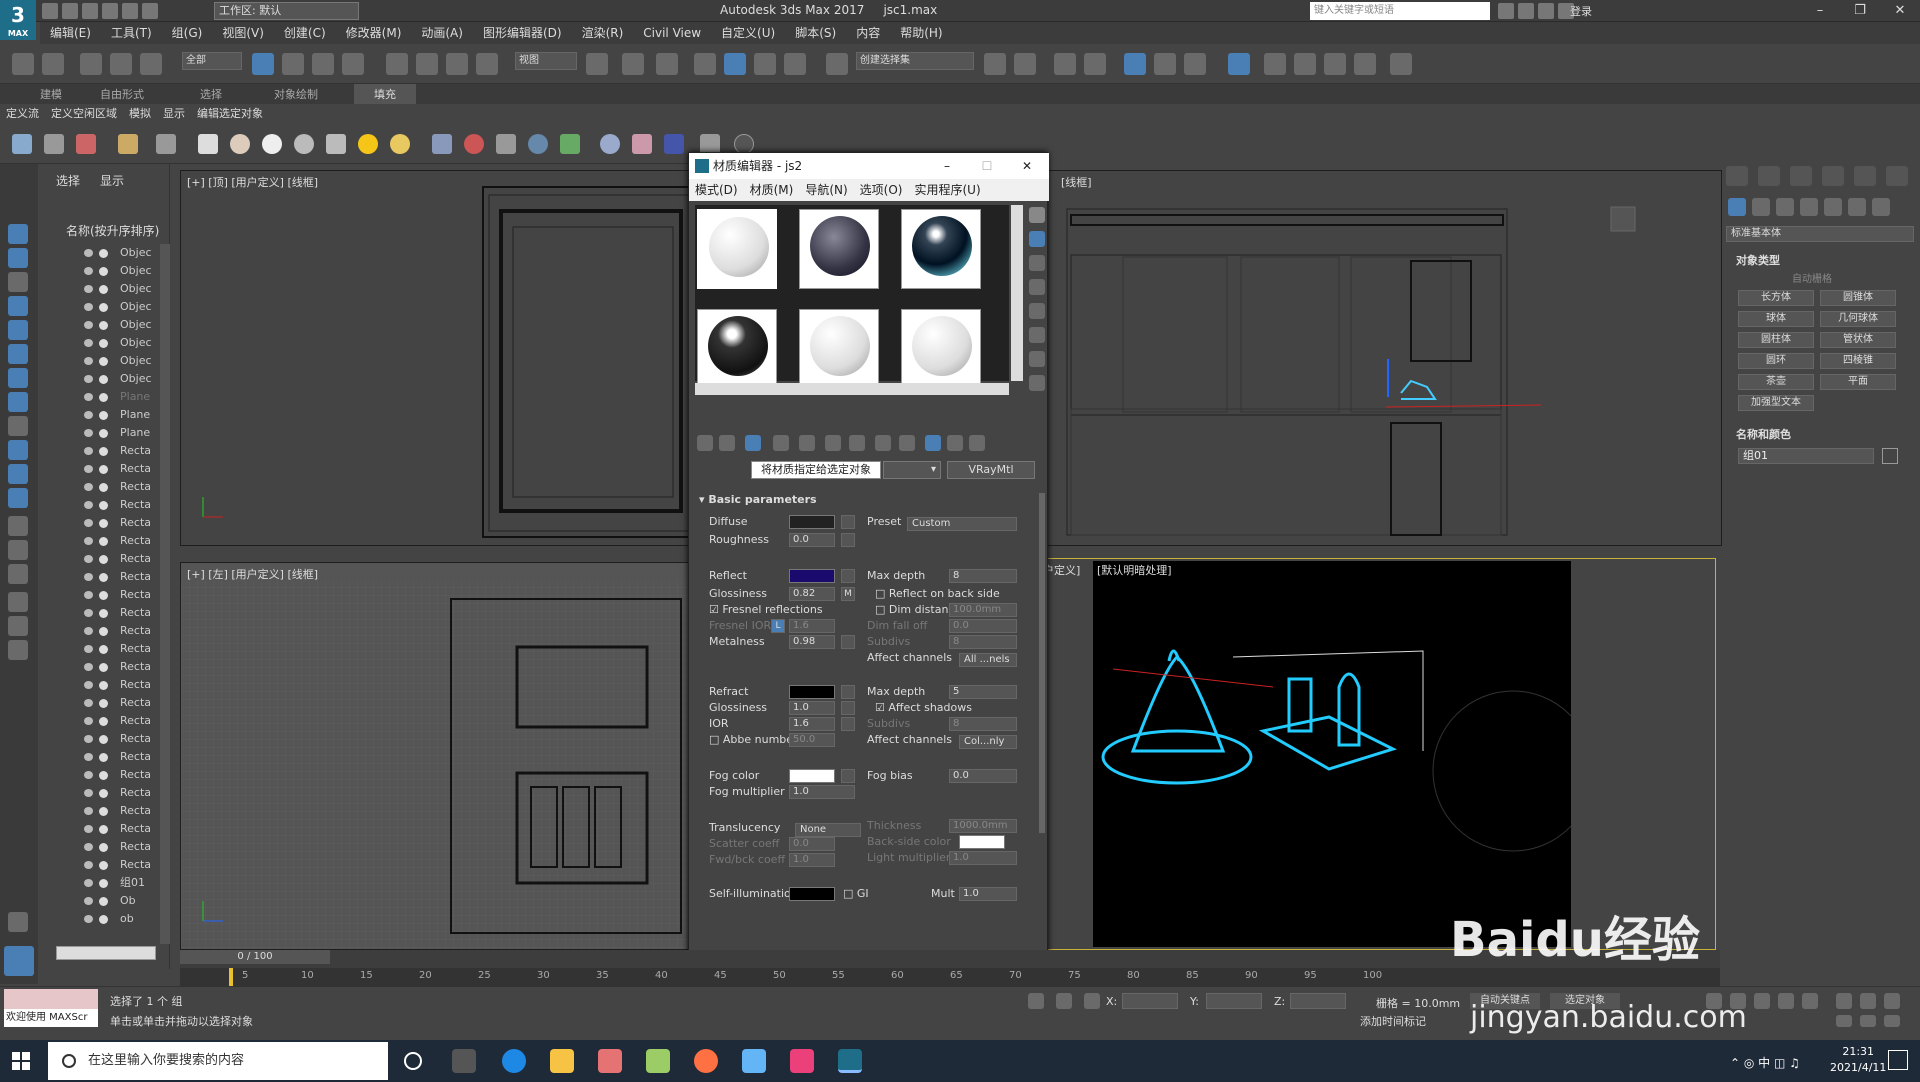  What do you see at coordinates (1776, 340) in the screenshot?
I see `cylinder-button: 圆柱体` at bounding box center [1776, 340].